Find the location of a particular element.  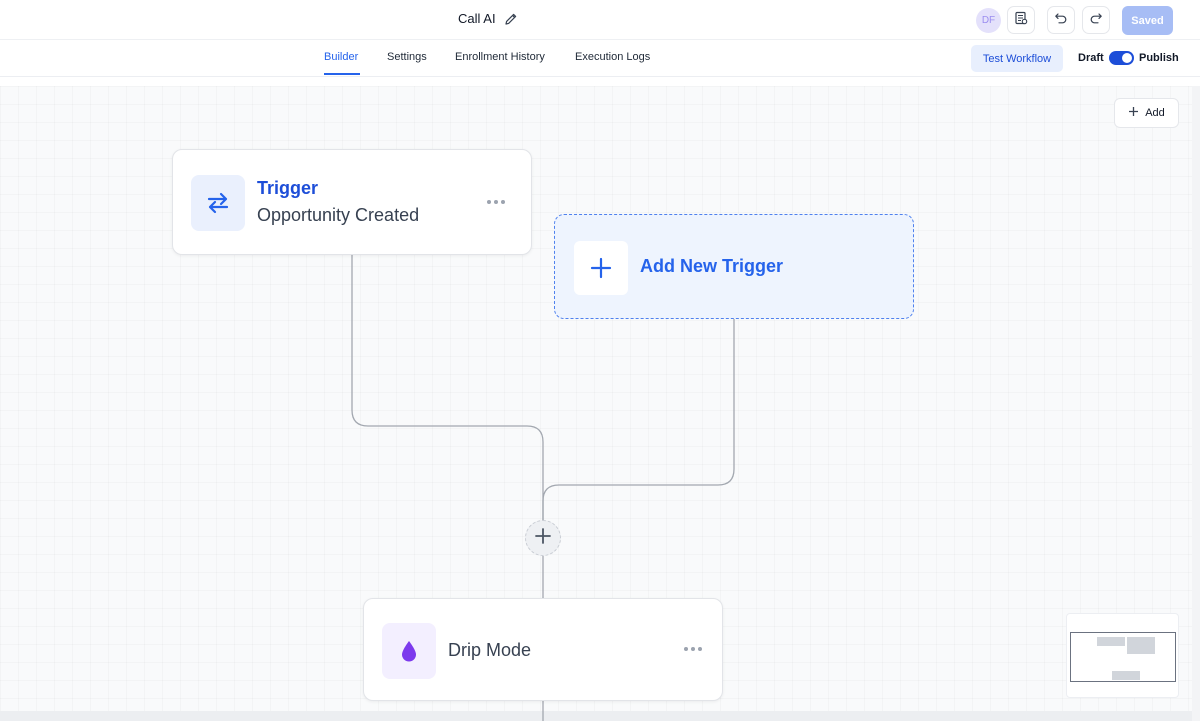

insert-step-button is located at coordinates (543, 538).